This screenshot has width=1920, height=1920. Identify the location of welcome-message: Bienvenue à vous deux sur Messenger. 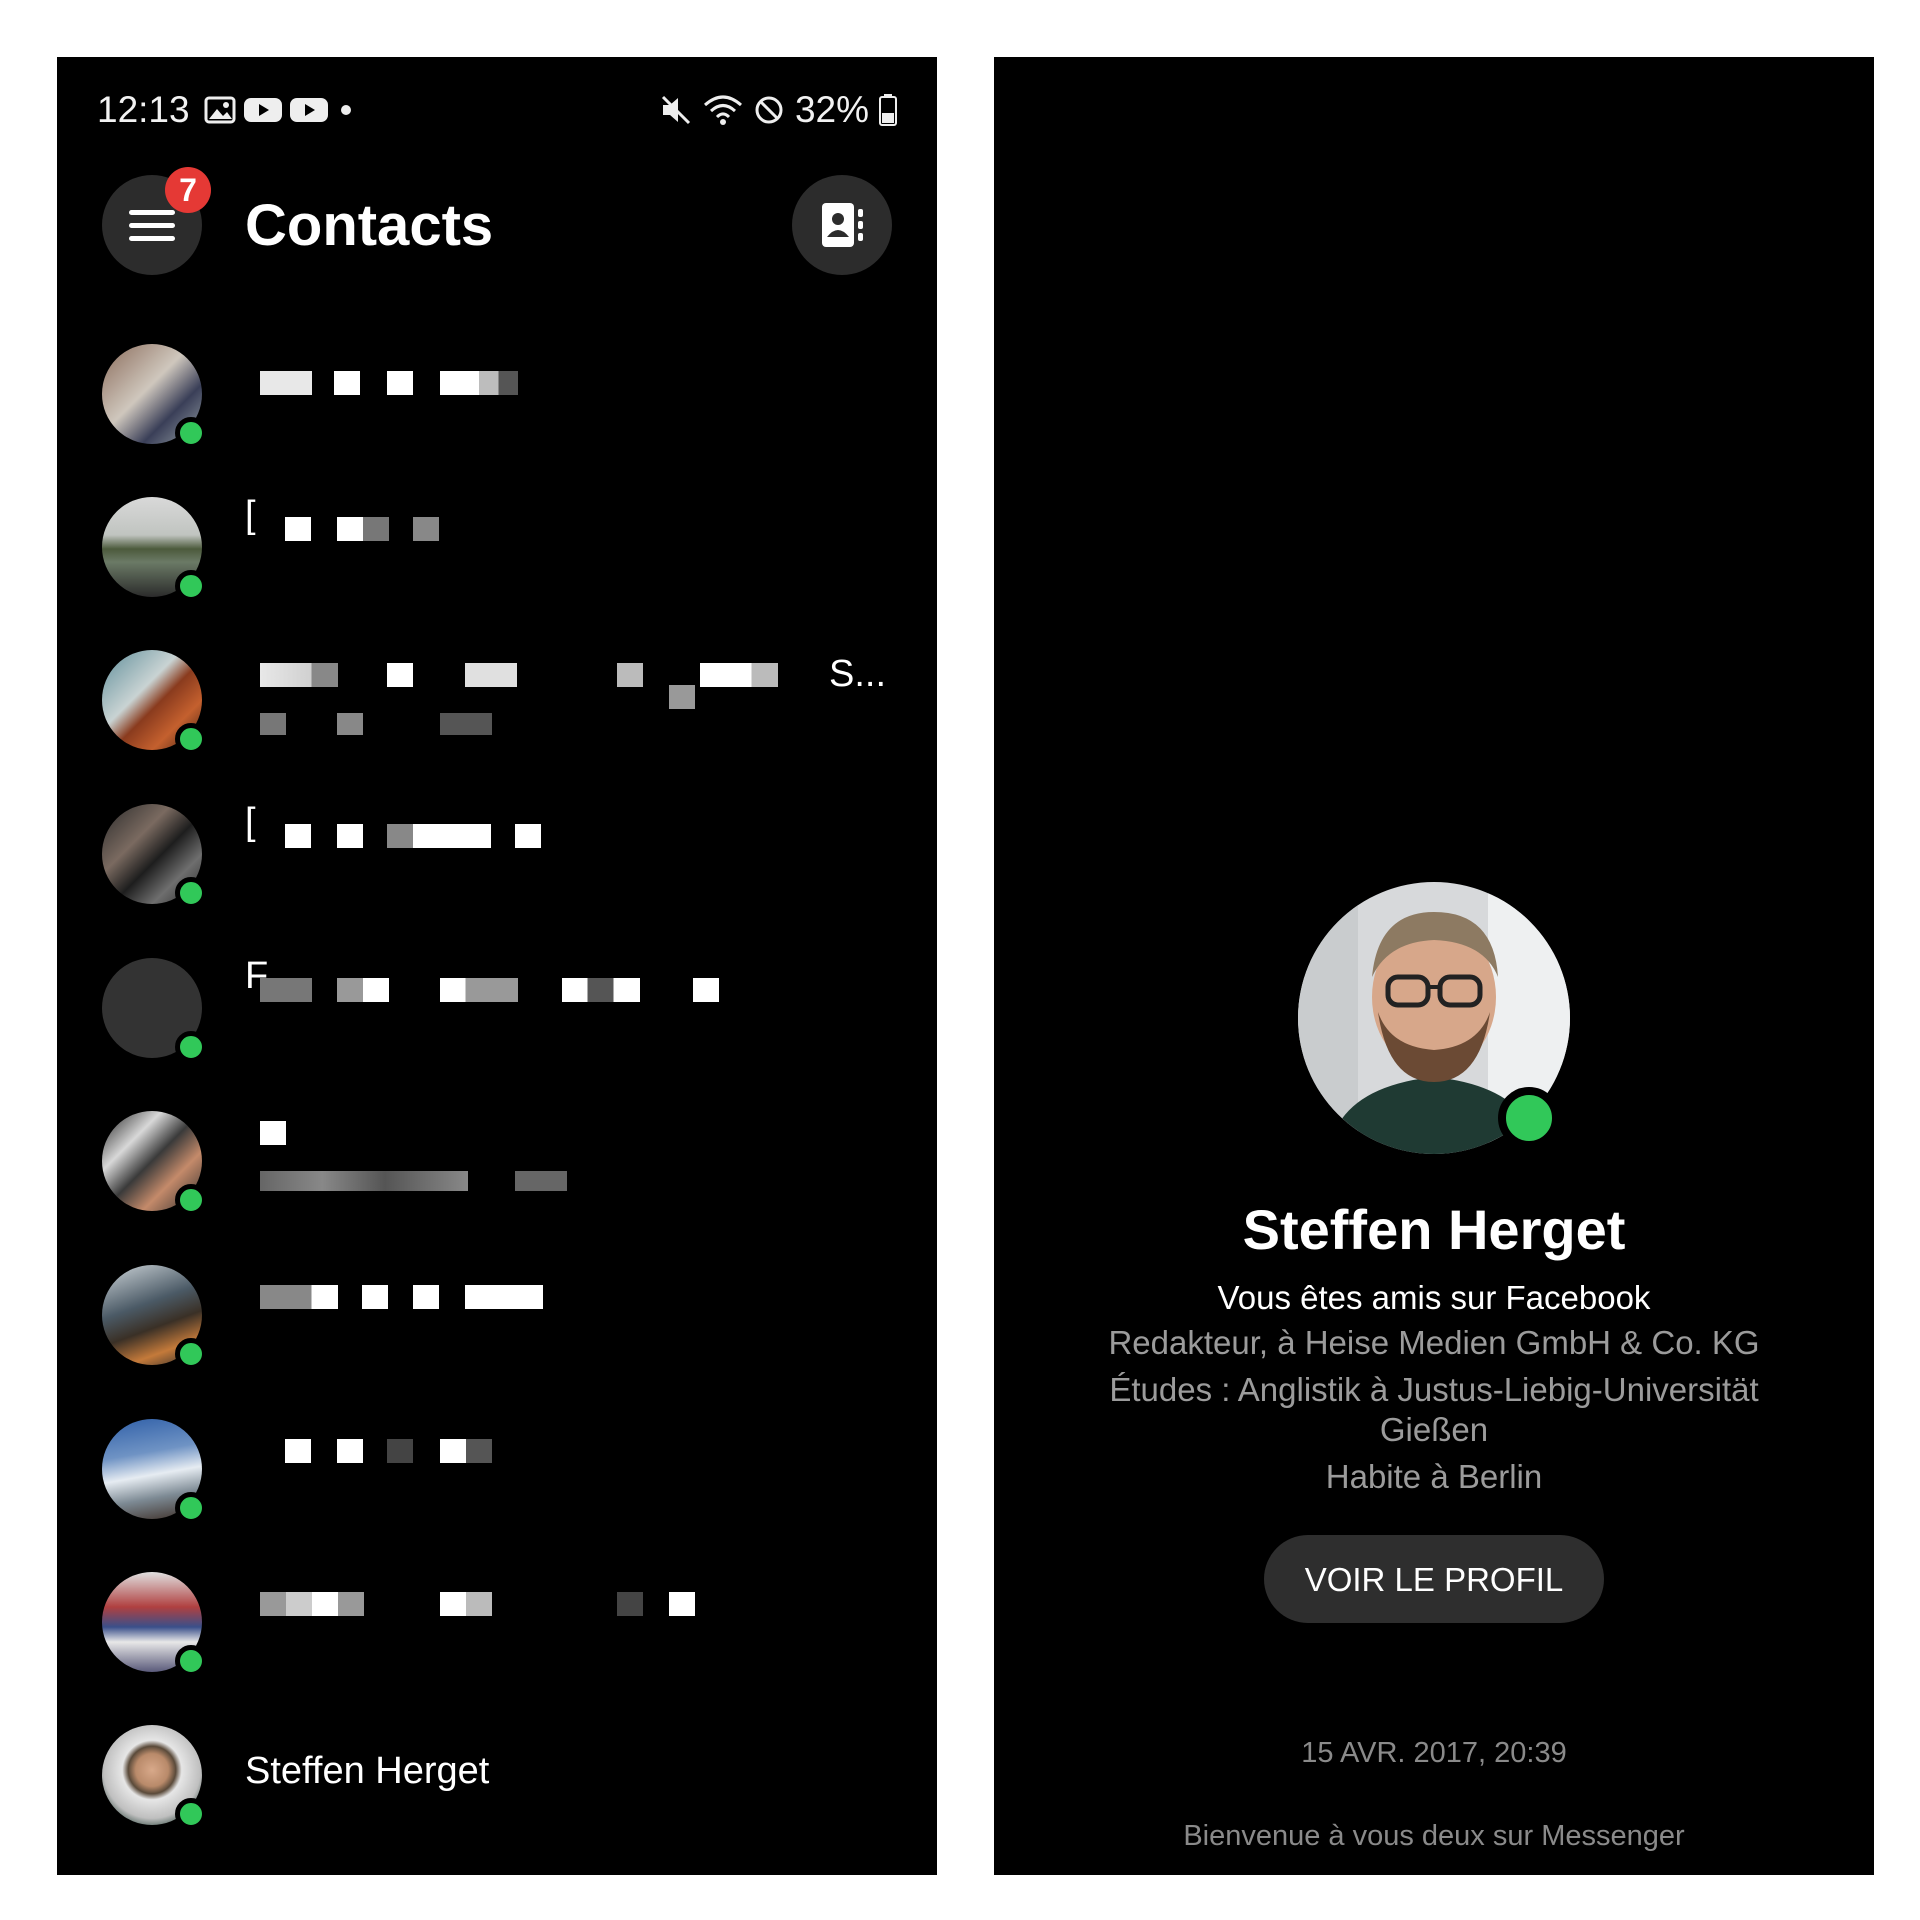
(1434, 1836).